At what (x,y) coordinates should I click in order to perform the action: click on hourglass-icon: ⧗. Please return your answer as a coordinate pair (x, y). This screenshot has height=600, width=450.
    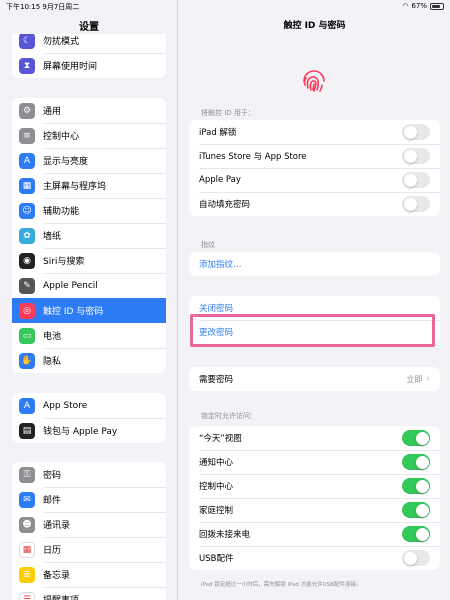
    Looking at the image, I should click on (27, 65).